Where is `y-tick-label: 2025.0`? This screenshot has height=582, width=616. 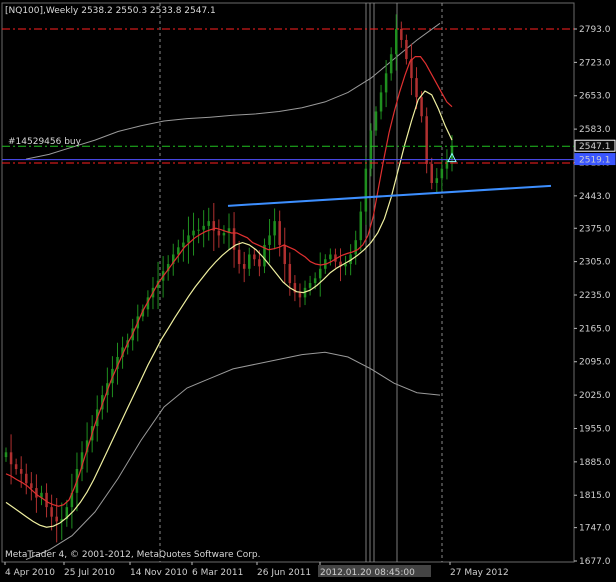
y-tick-label: 2025.0 is located at coordinates (595, 396).